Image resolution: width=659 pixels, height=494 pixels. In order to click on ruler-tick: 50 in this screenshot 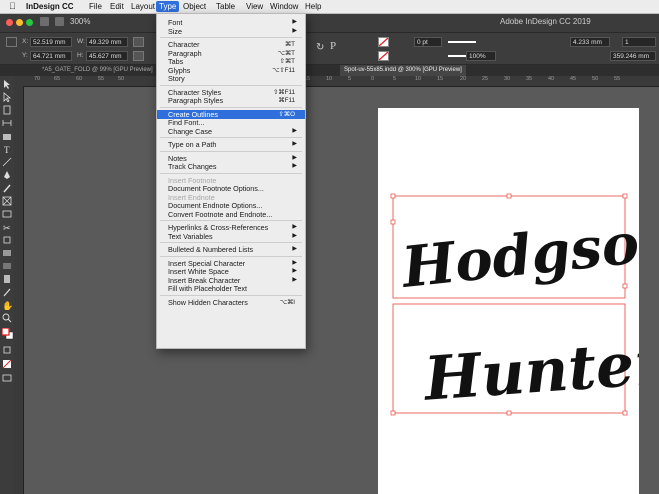, I will do `click(595, 79)`.